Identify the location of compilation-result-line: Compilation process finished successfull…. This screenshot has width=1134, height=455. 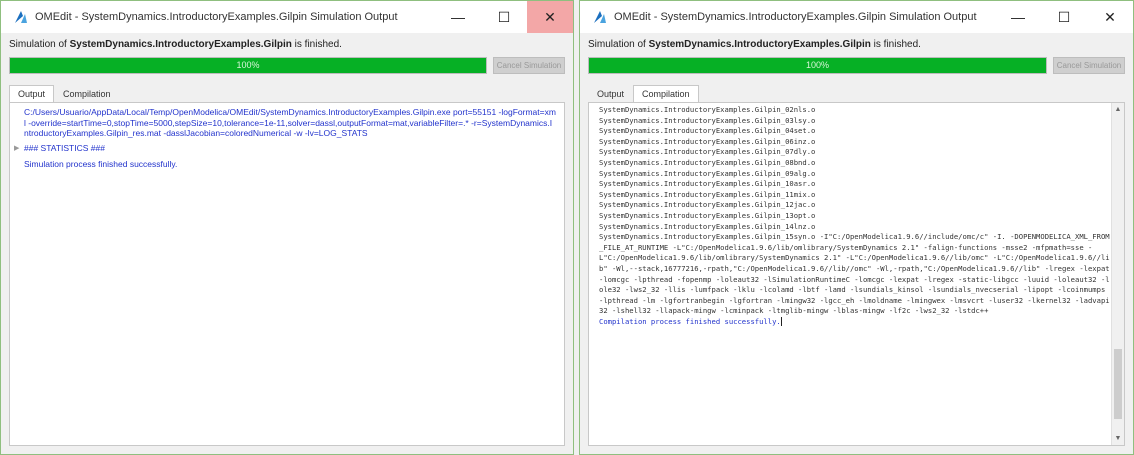
(856, 322).